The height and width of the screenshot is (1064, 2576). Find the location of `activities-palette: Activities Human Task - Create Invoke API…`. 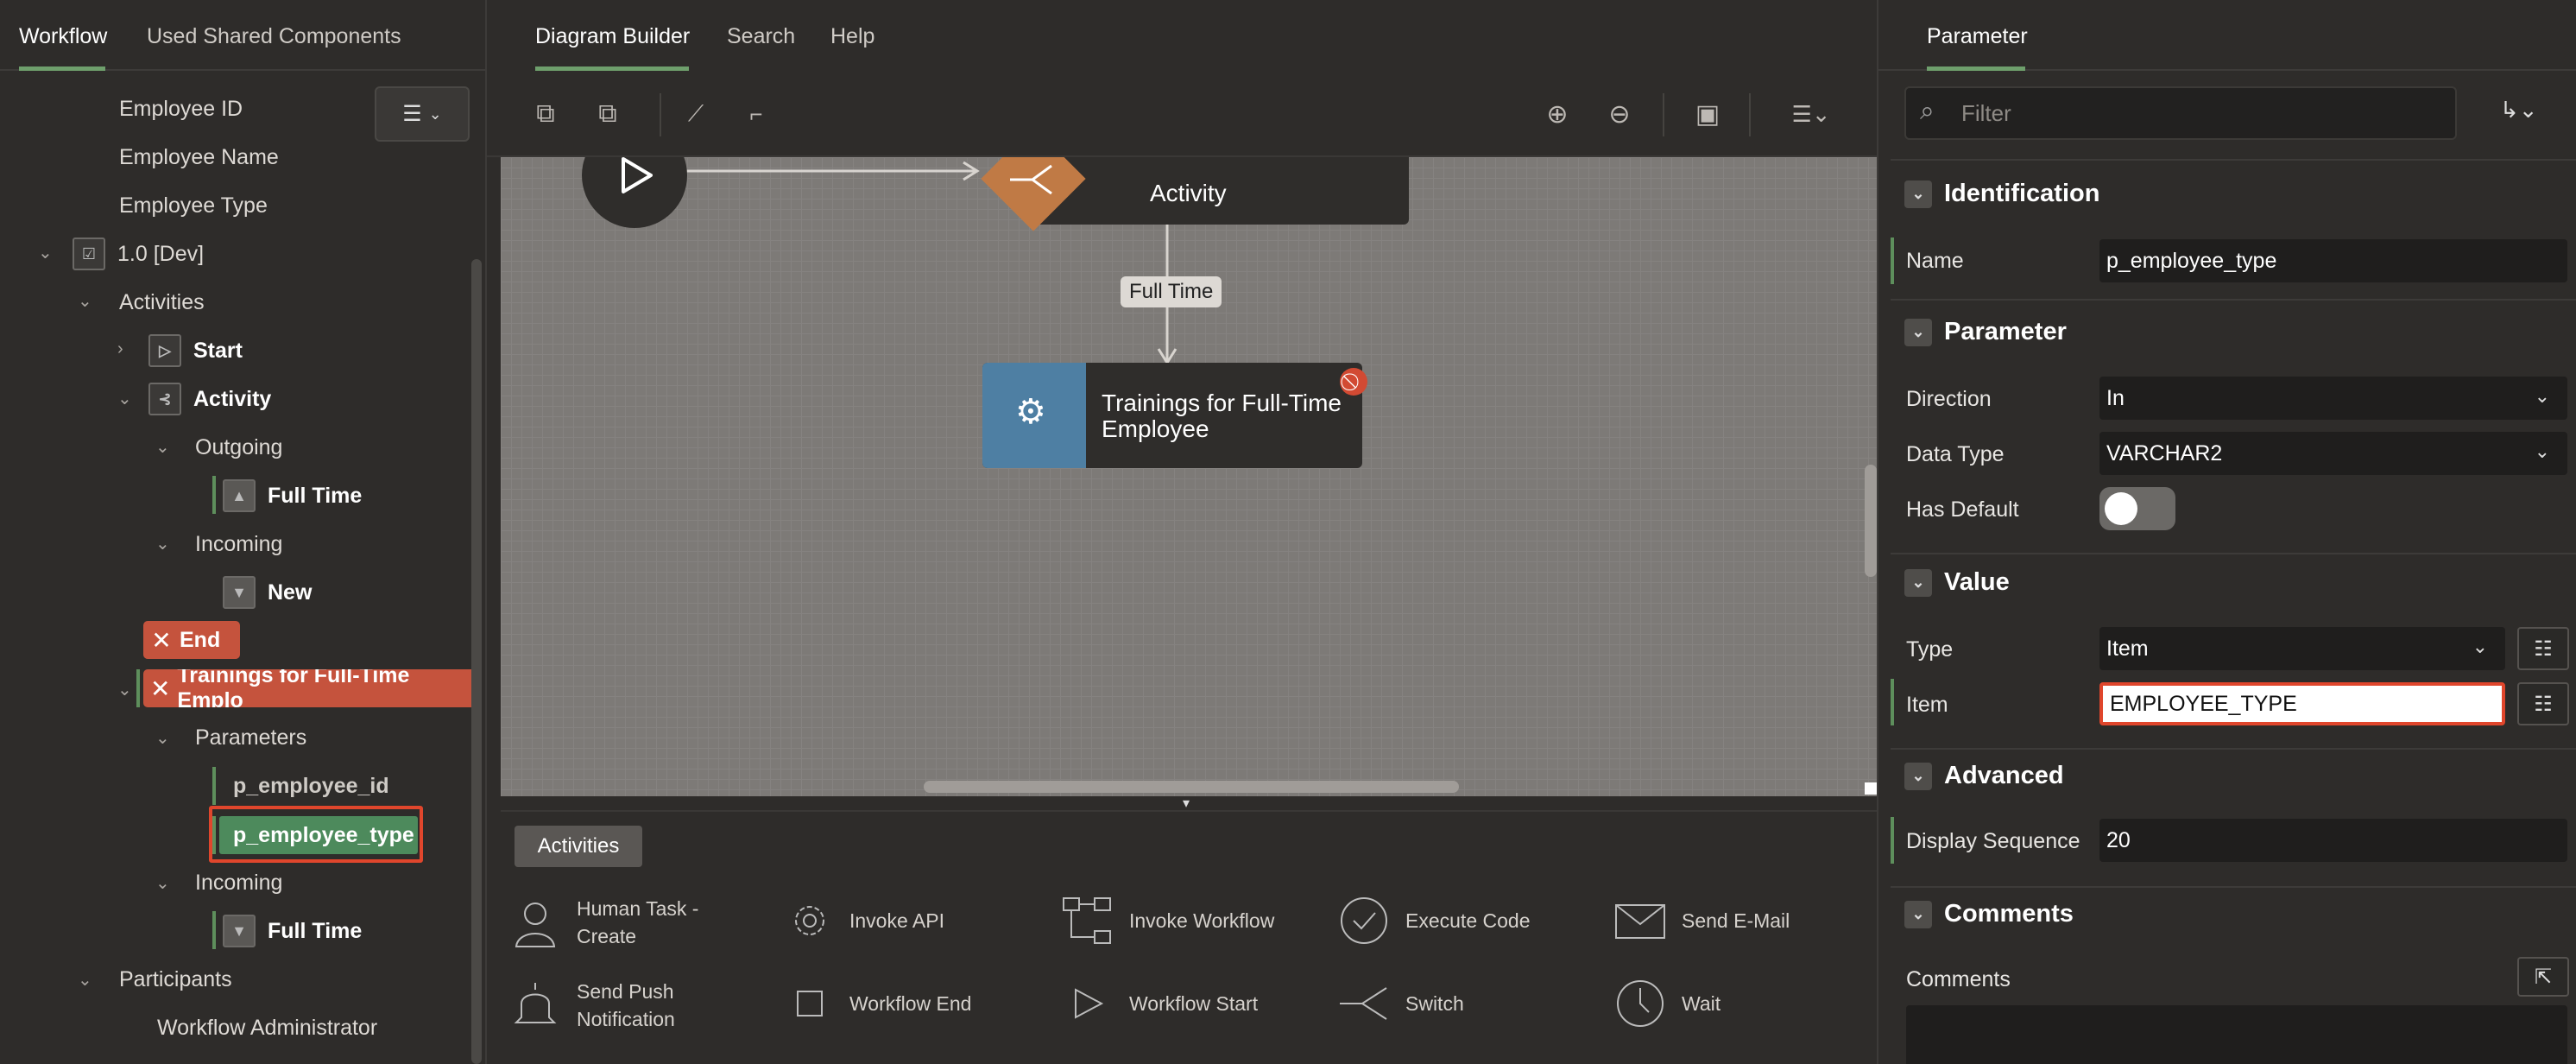

activities-palette: Activities Human Task - Create Invoke API… is located at coordinates (1189, 937).